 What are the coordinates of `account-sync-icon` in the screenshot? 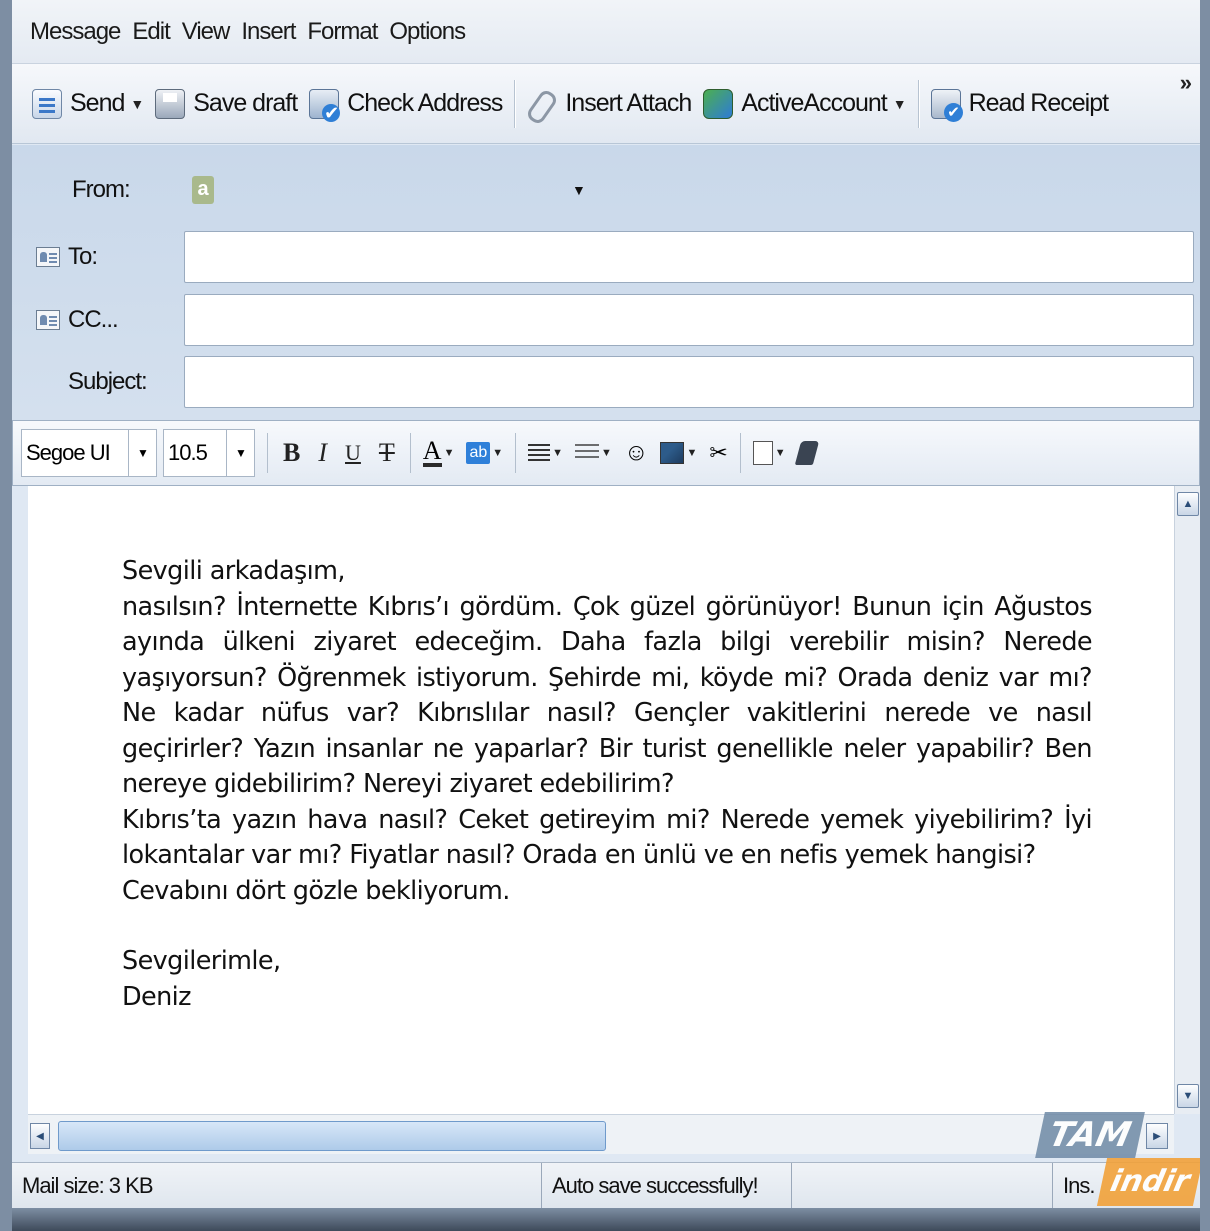 It's located at (718, 103).